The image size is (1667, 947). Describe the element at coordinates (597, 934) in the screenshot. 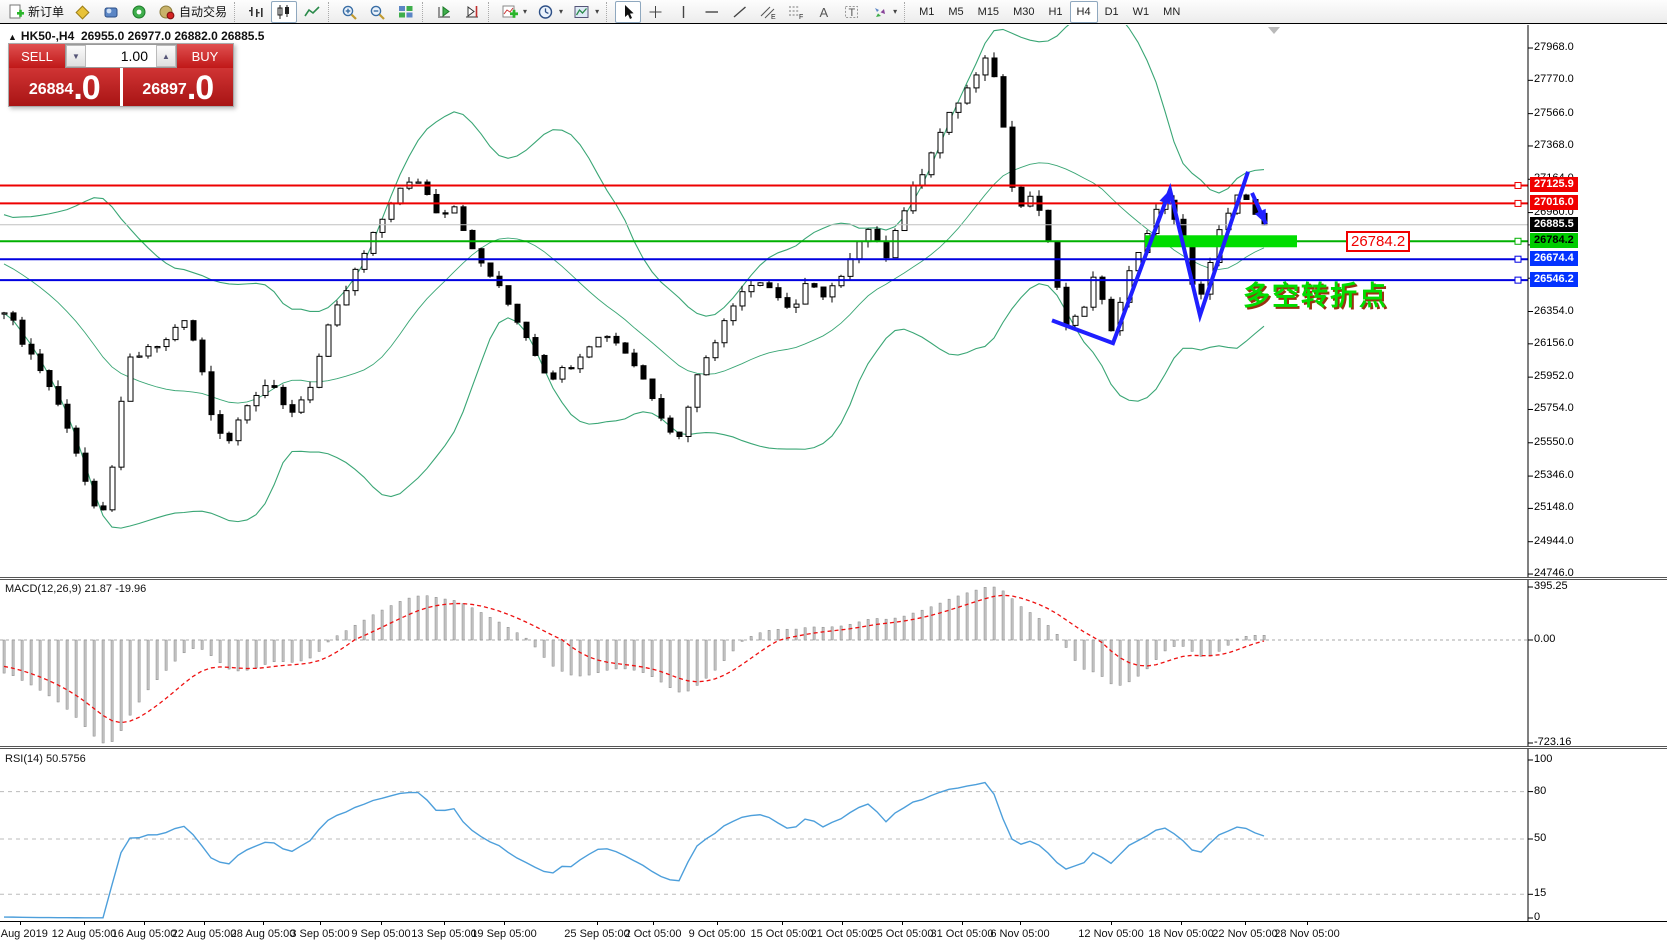

I see `date-label: 25 Sep 05:00` at that location.